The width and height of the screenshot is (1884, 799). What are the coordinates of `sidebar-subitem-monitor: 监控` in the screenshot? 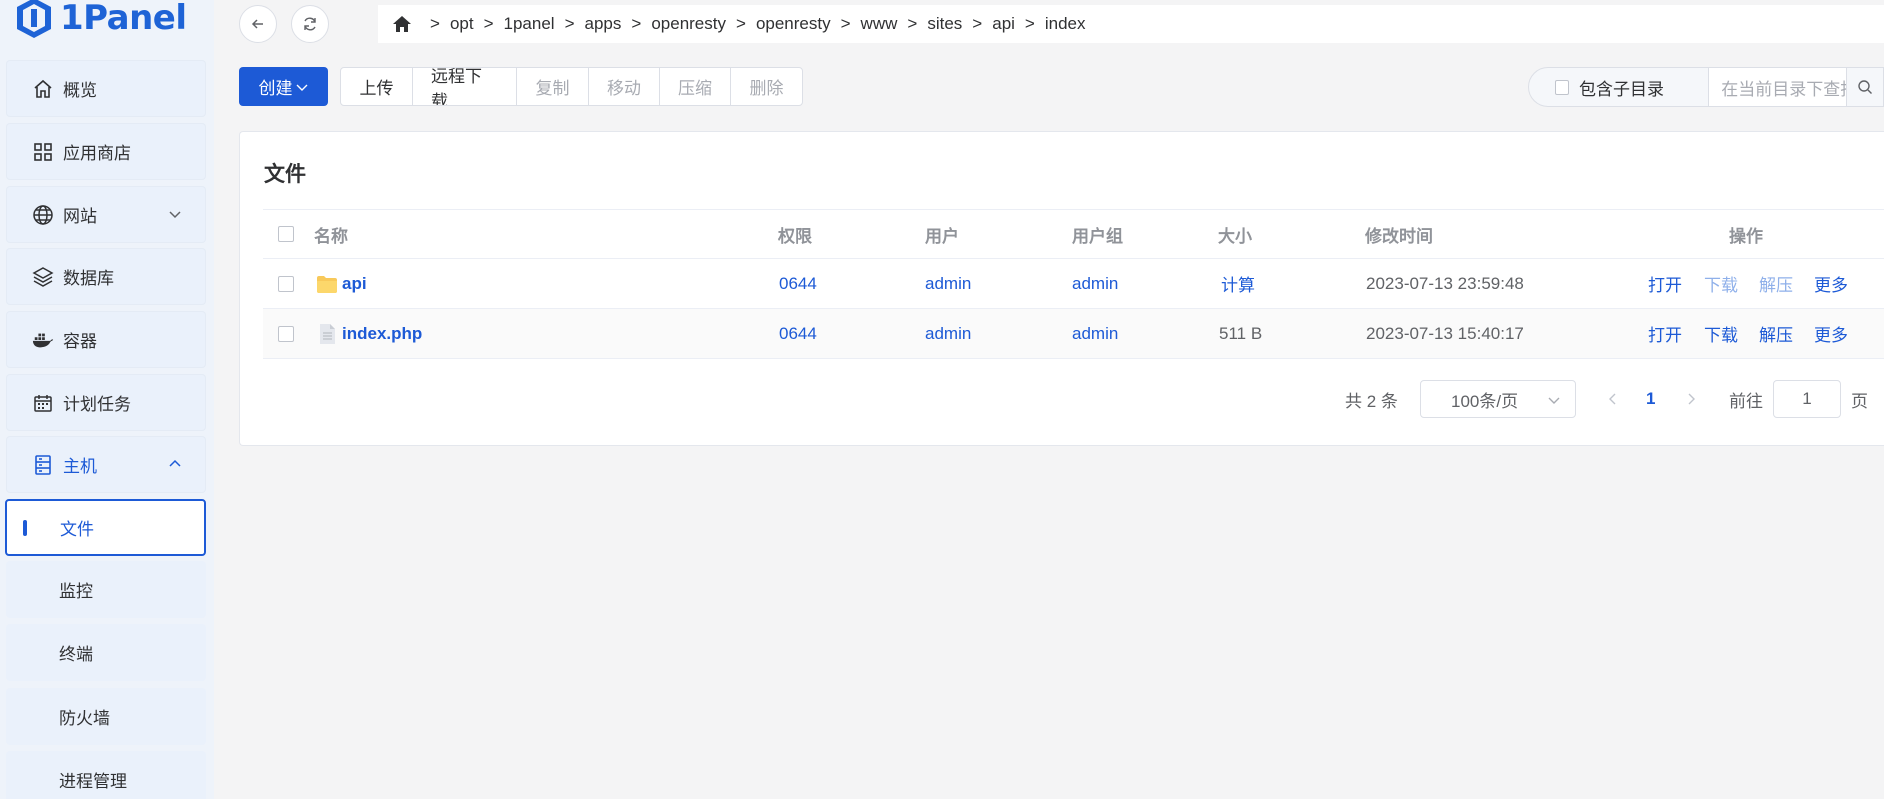 It's located at (106, 589).